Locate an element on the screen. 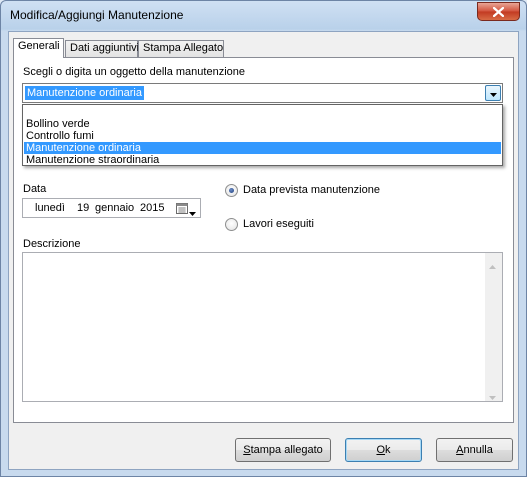  date-year: 2015 is located at coordinates (152, 208).